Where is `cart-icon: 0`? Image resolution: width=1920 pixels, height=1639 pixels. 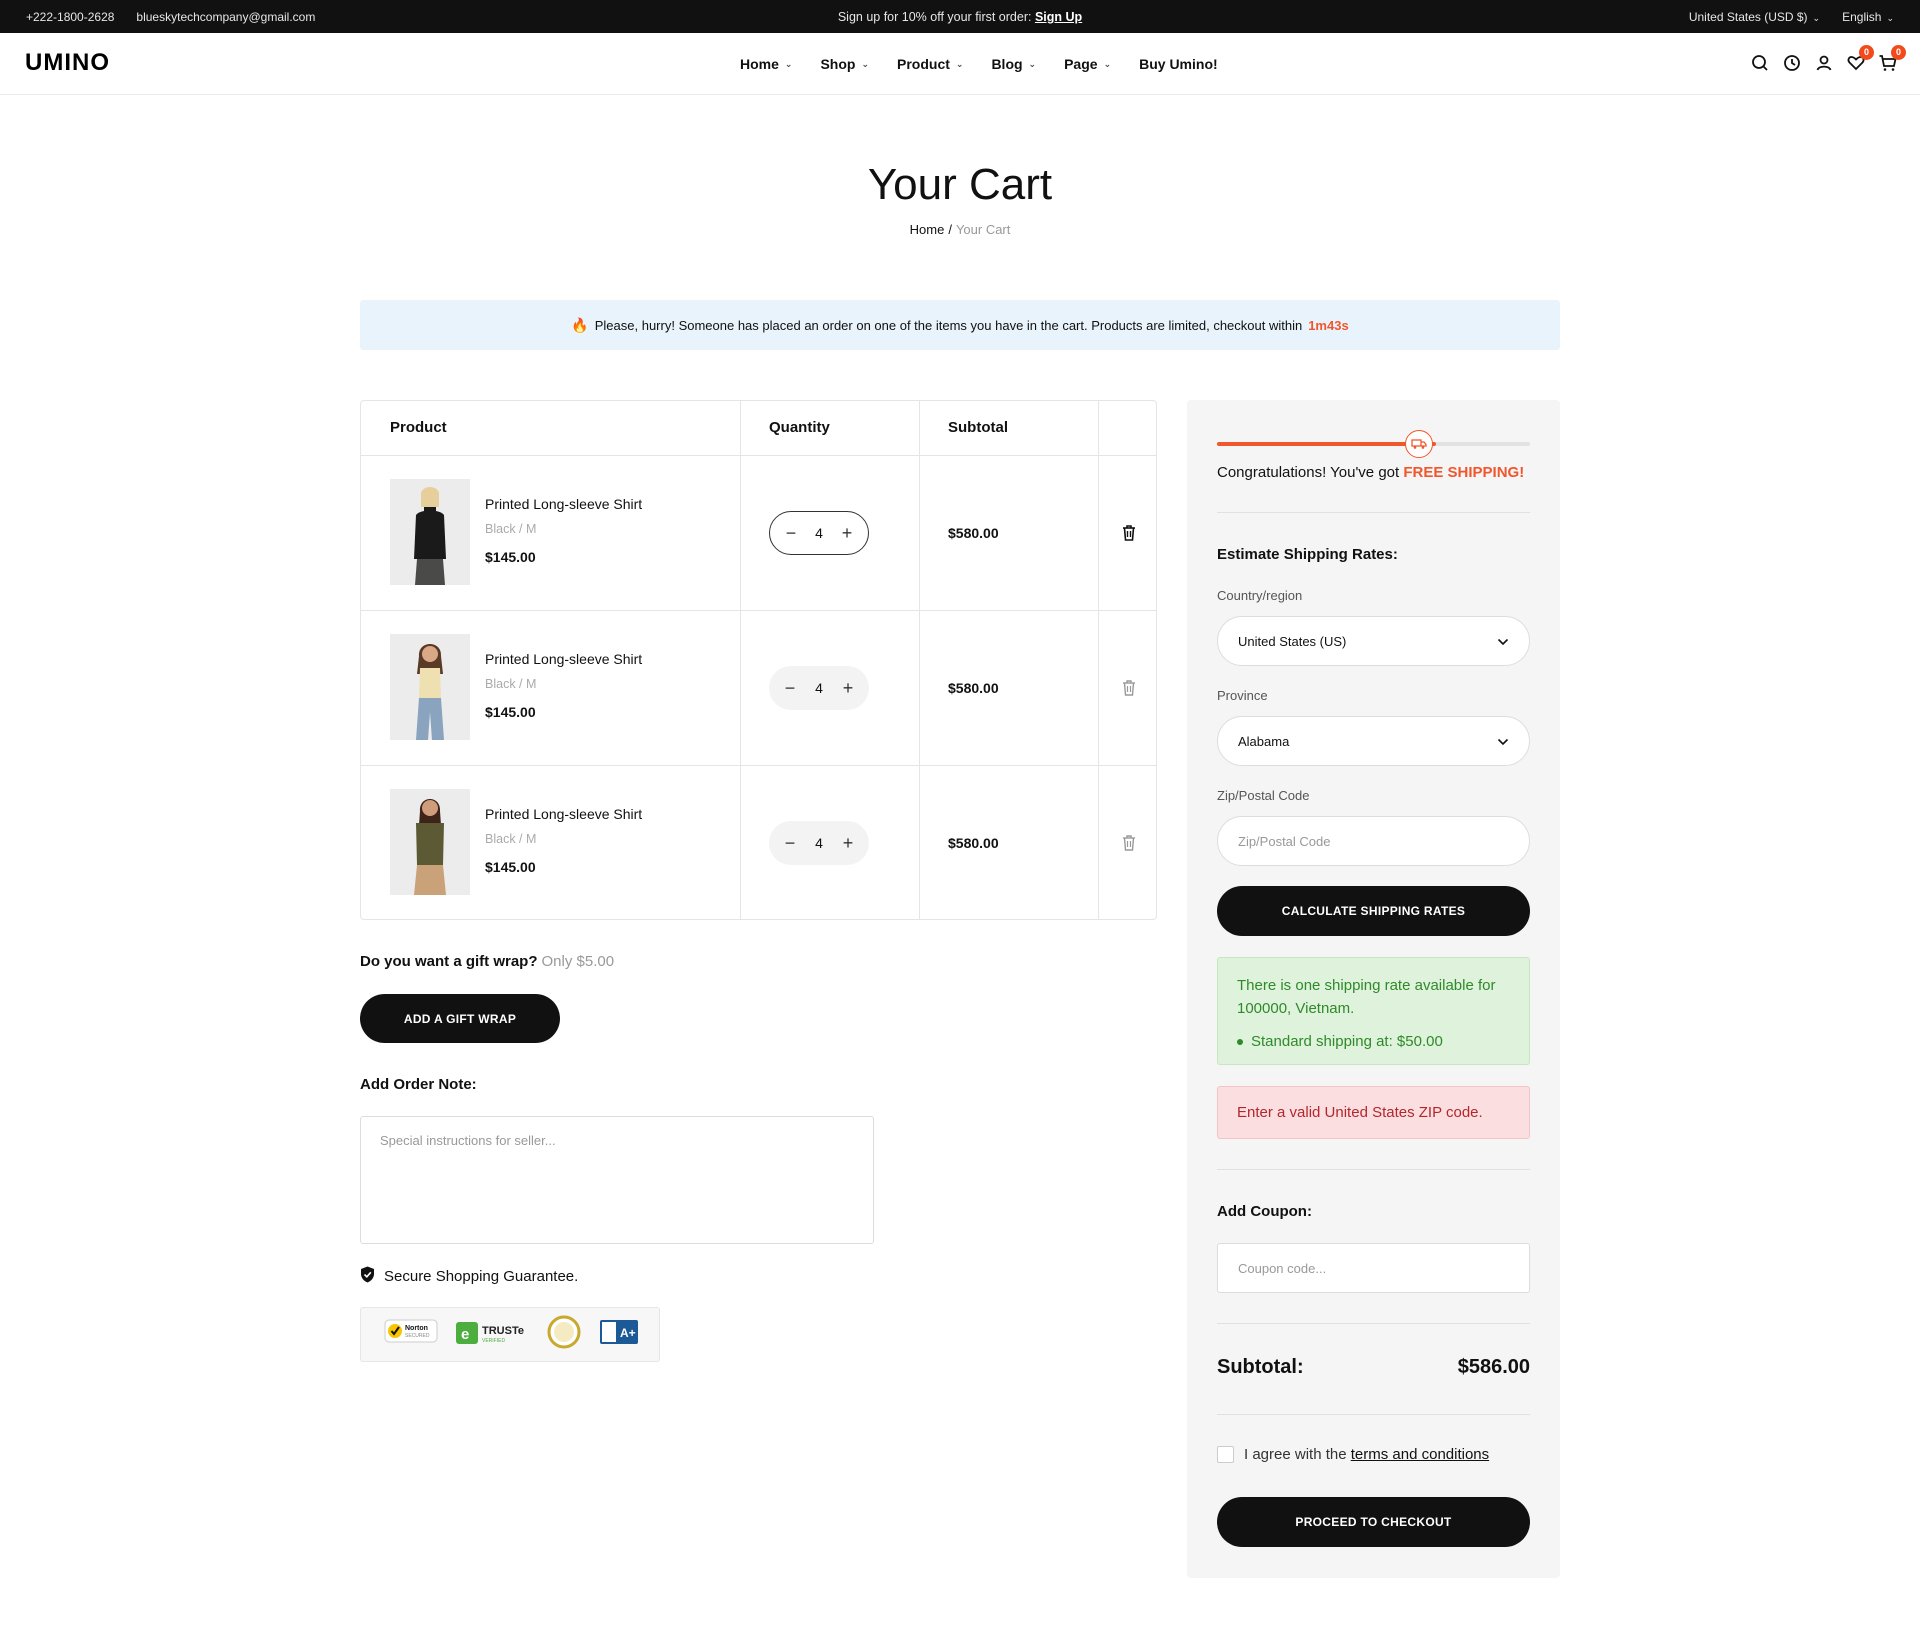 cart-icon: 0 is located at coordinates (1892, 59).